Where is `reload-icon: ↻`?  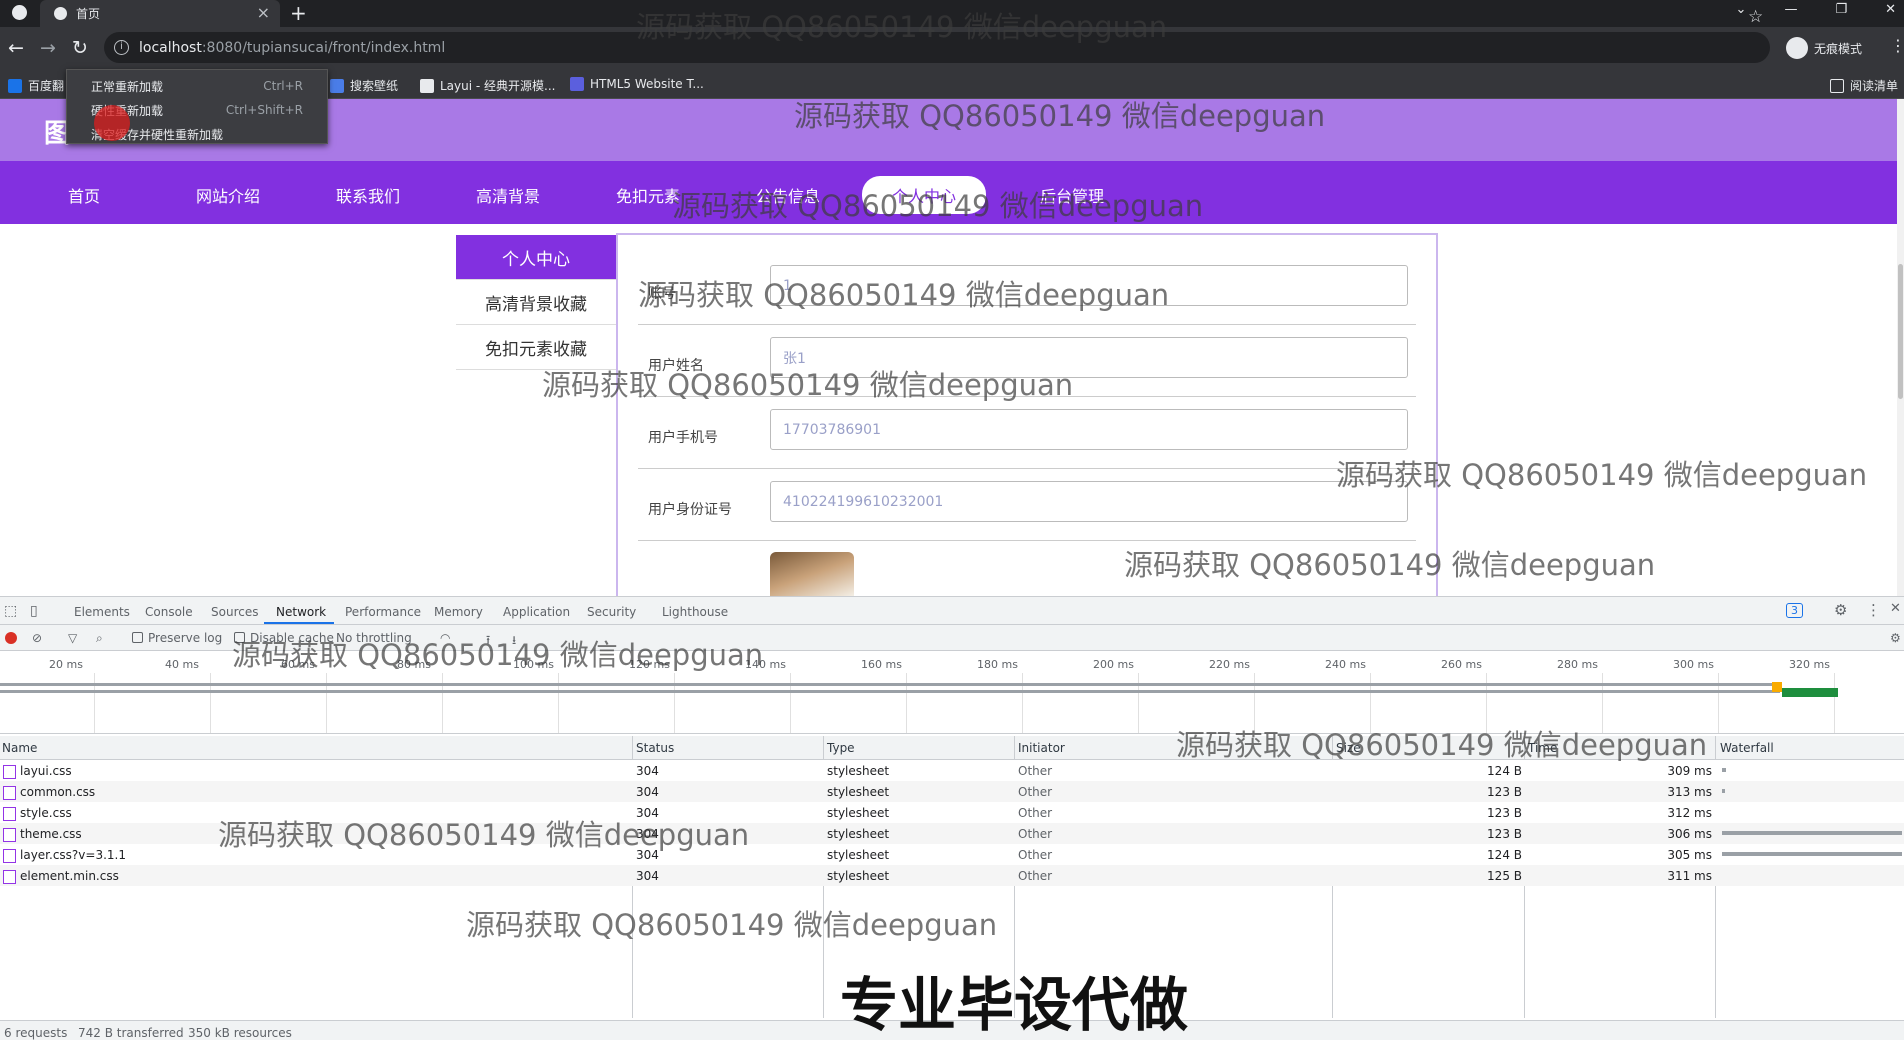
reload-icon: ↻ is located at coordinates (80, 48).